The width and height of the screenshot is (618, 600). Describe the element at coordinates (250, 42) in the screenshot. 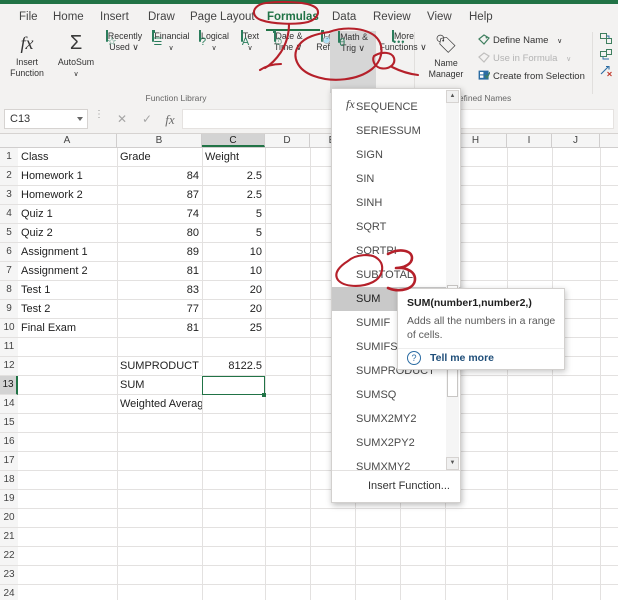

I see `text-button: A Text ∨` at that location.